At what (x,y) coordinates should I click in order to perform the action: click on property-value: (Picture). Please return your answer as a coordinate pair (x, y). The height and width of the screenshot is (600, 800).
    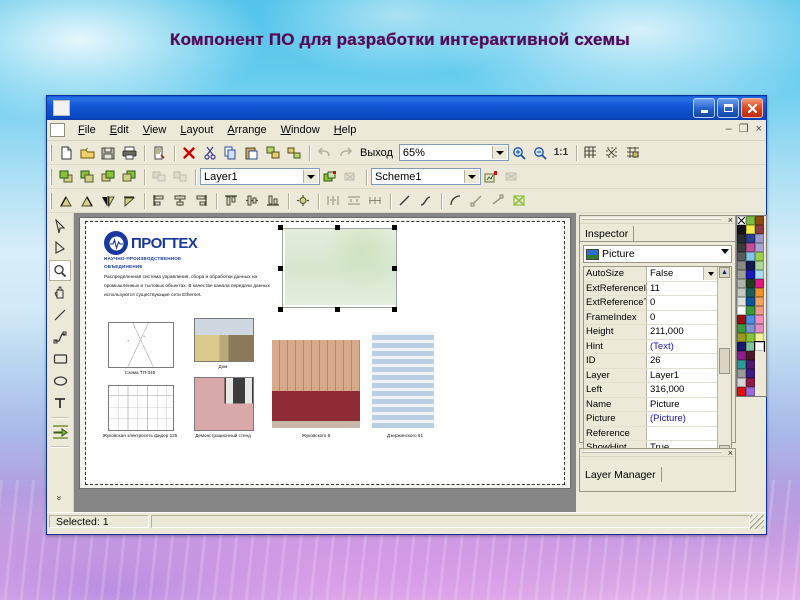
    Looking at the image, I should click on (682, 419).